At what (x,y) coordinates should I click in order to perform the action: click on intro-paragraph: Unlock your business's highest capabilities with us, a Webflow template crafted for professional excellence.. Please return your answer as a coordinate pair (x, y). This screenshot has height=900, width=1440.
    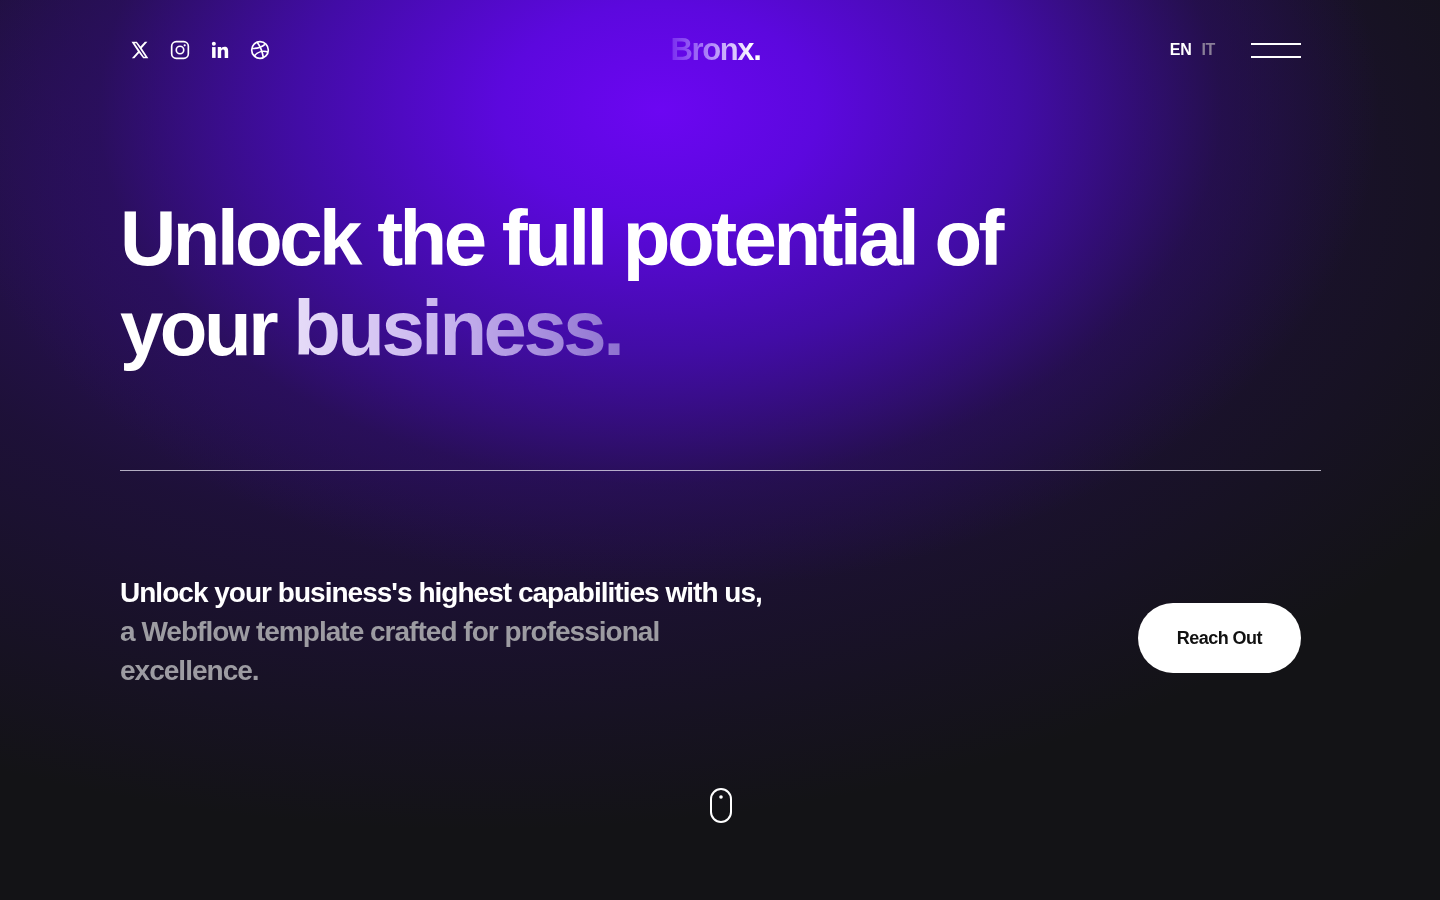
    Looking at the image, I should click on (441, 632).